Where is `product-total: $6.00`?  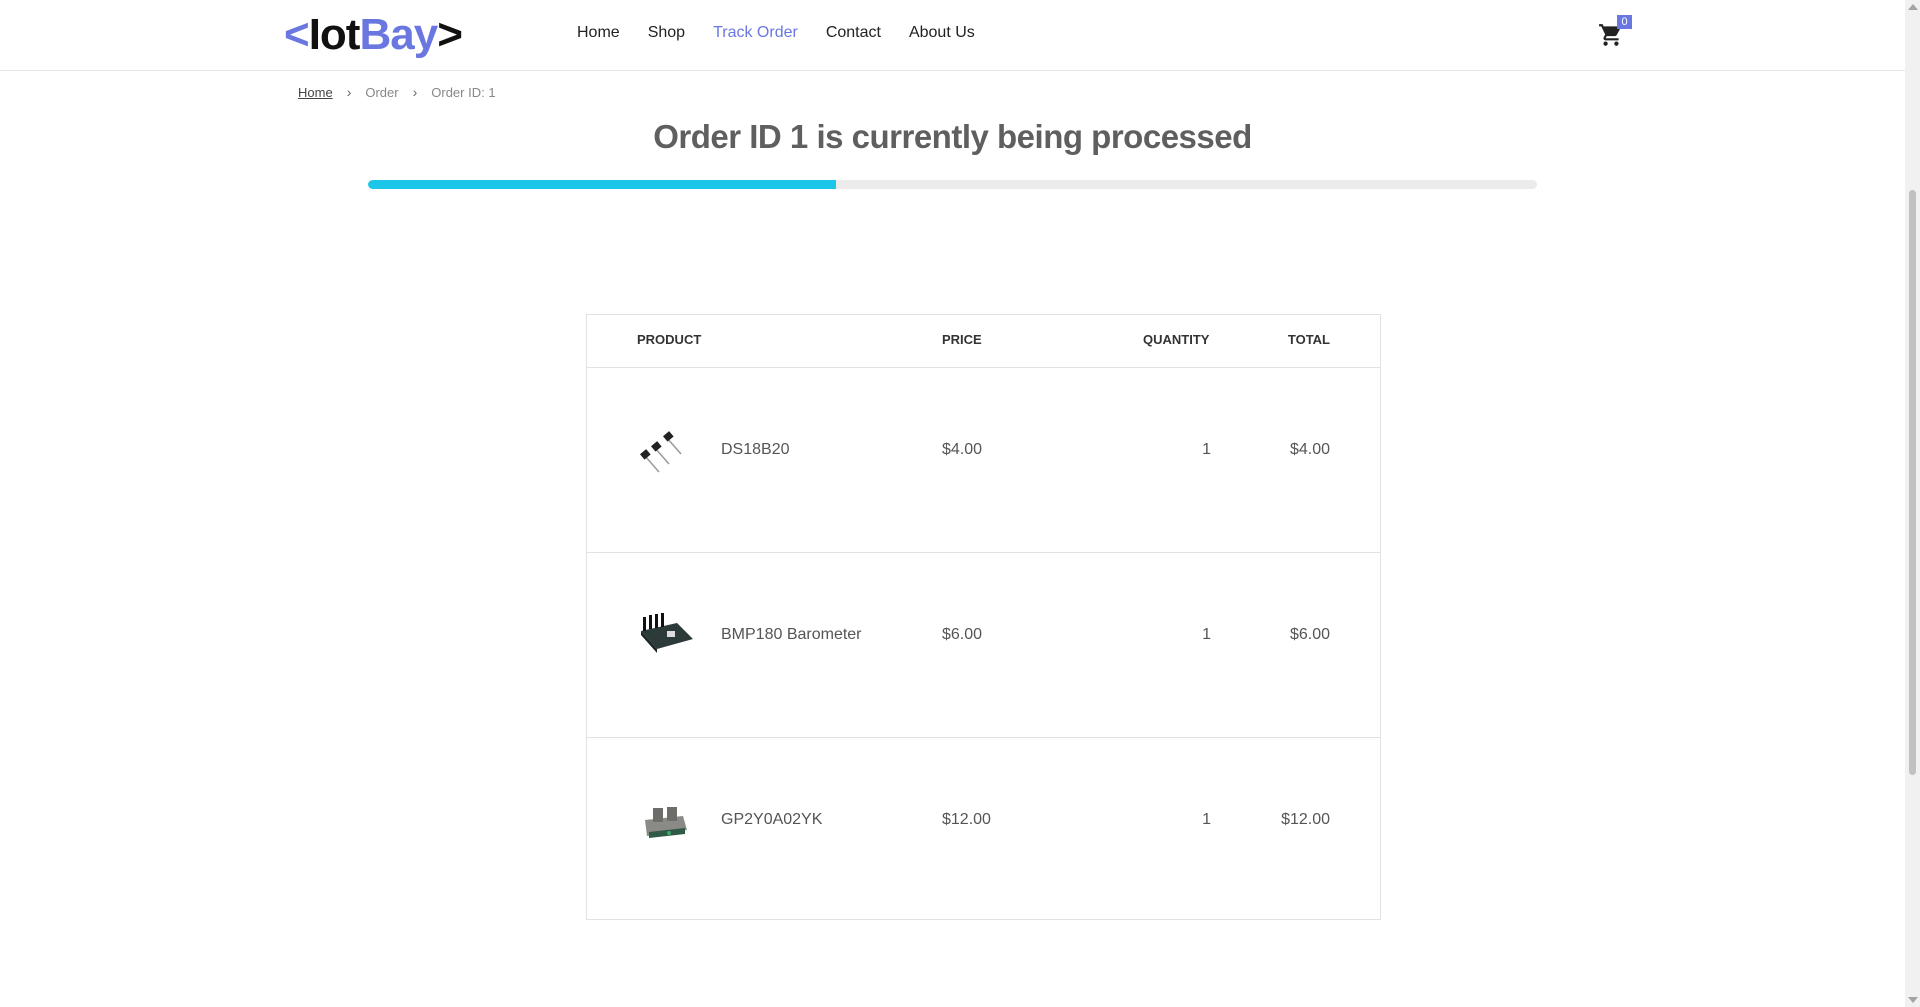
product-total: $6.00 is located at coordinates (1309, 634).